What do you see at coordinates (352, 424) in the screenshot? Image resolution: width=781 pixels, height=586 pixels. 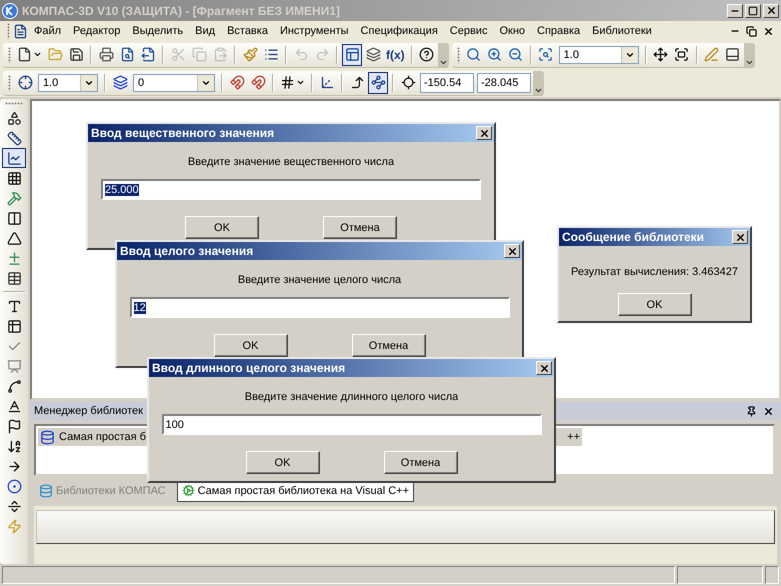 I see `input-field: 100` at bounding box center [352, 424].